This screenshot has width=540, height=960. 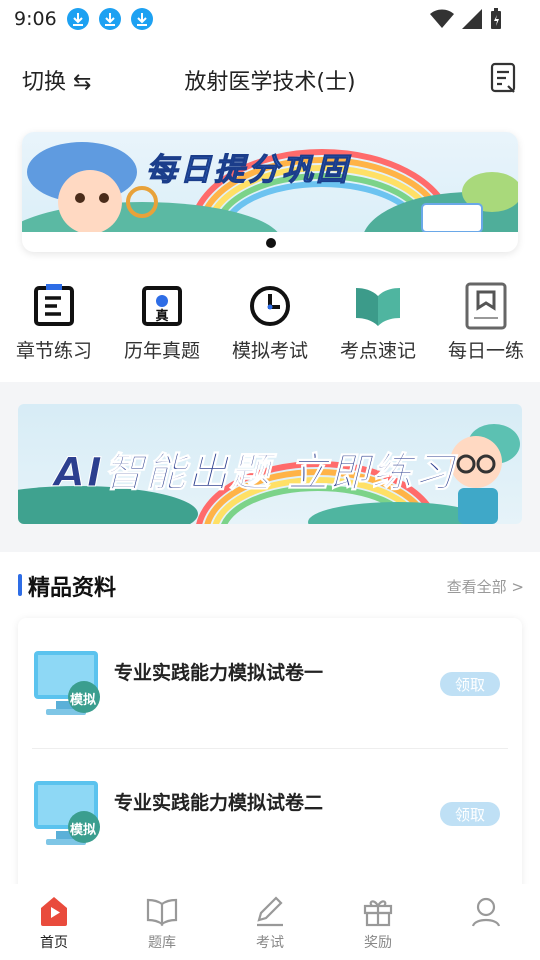 What do you see at coordinates (20, 585) in the screenshot?
I see `section-accent-bar` at bounding box center [20, 585].